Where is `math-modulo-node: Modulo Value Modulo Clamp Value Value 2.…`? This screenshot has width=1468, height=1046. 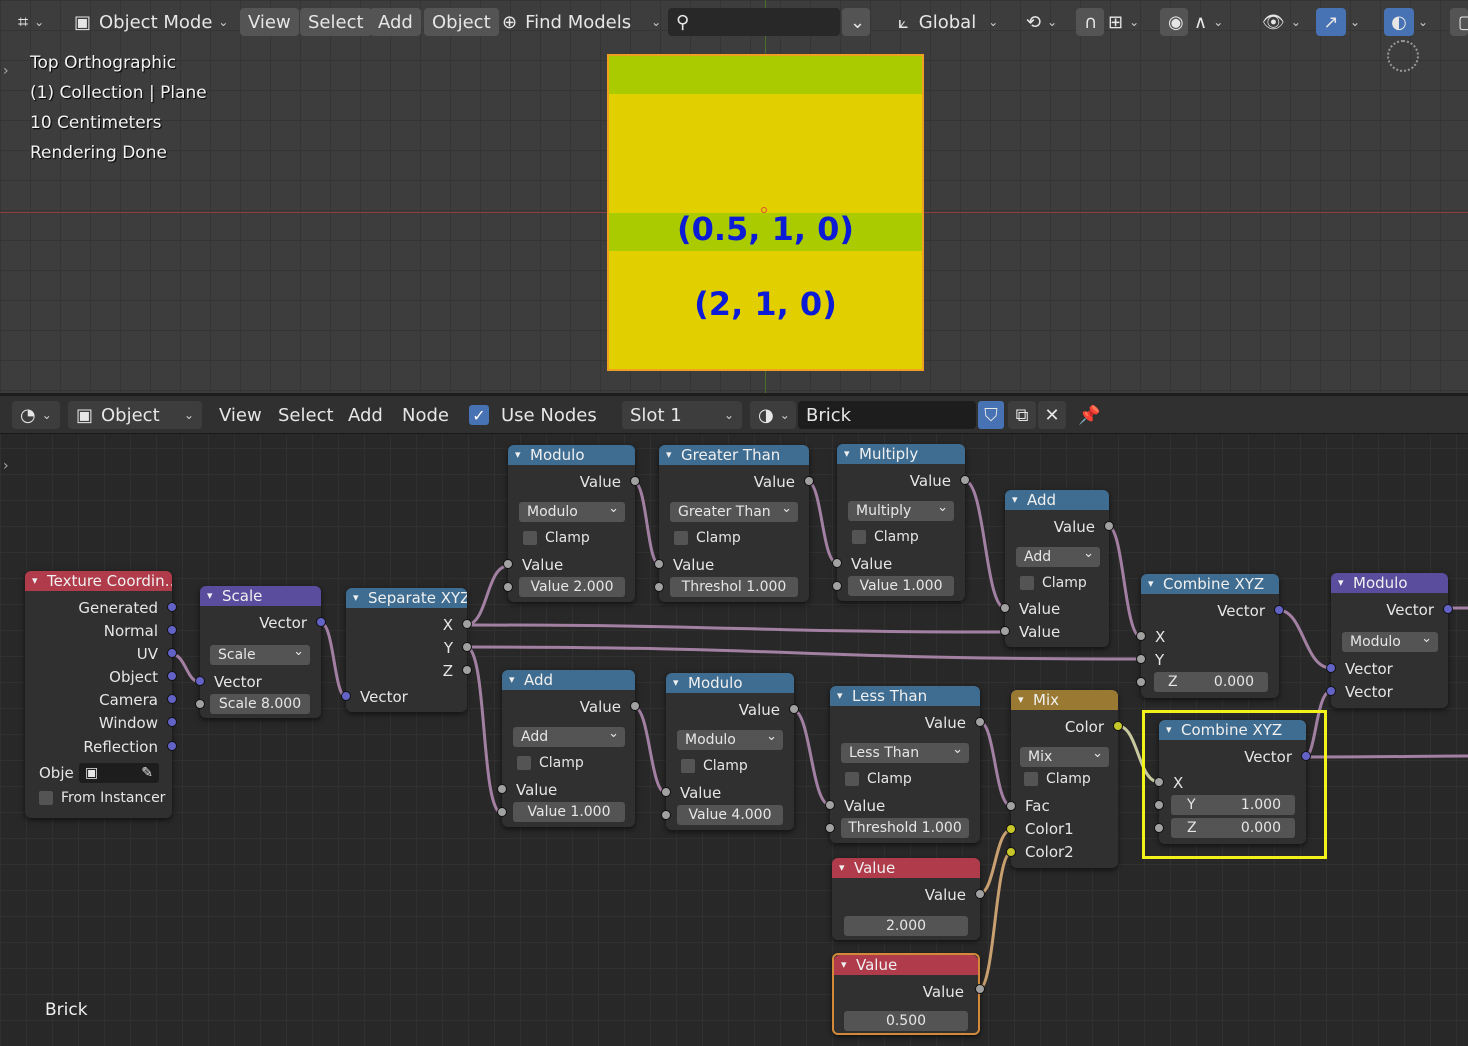 math-modulo-node: Modulo Value Modulo Clamp Value Value 2.… is located at coordinates (571, 523).